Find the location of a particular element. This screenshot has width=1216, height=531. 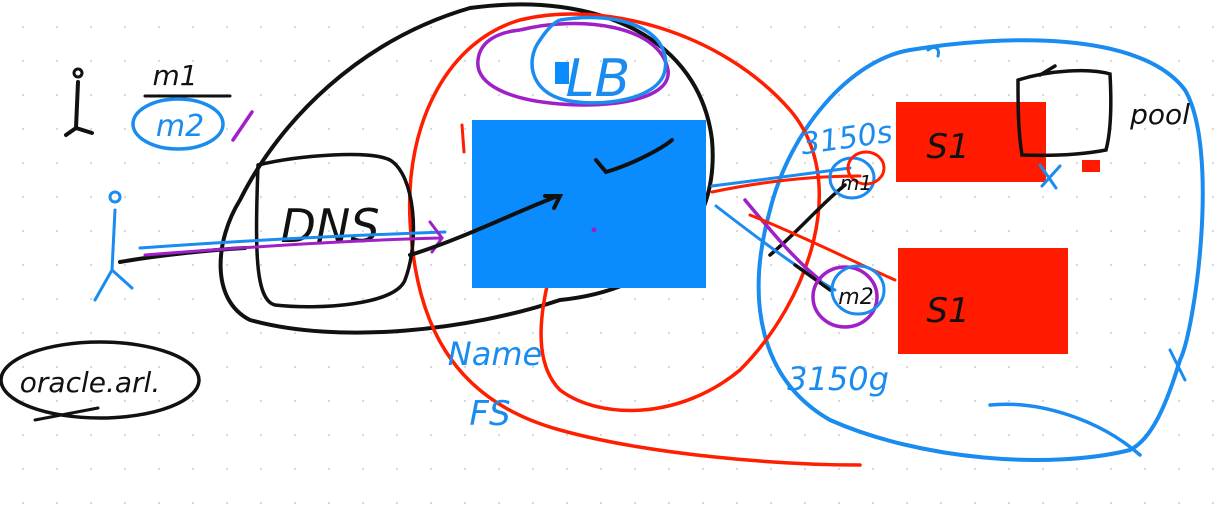

m2-node-label: m2 is located at coordinates (855, 297).